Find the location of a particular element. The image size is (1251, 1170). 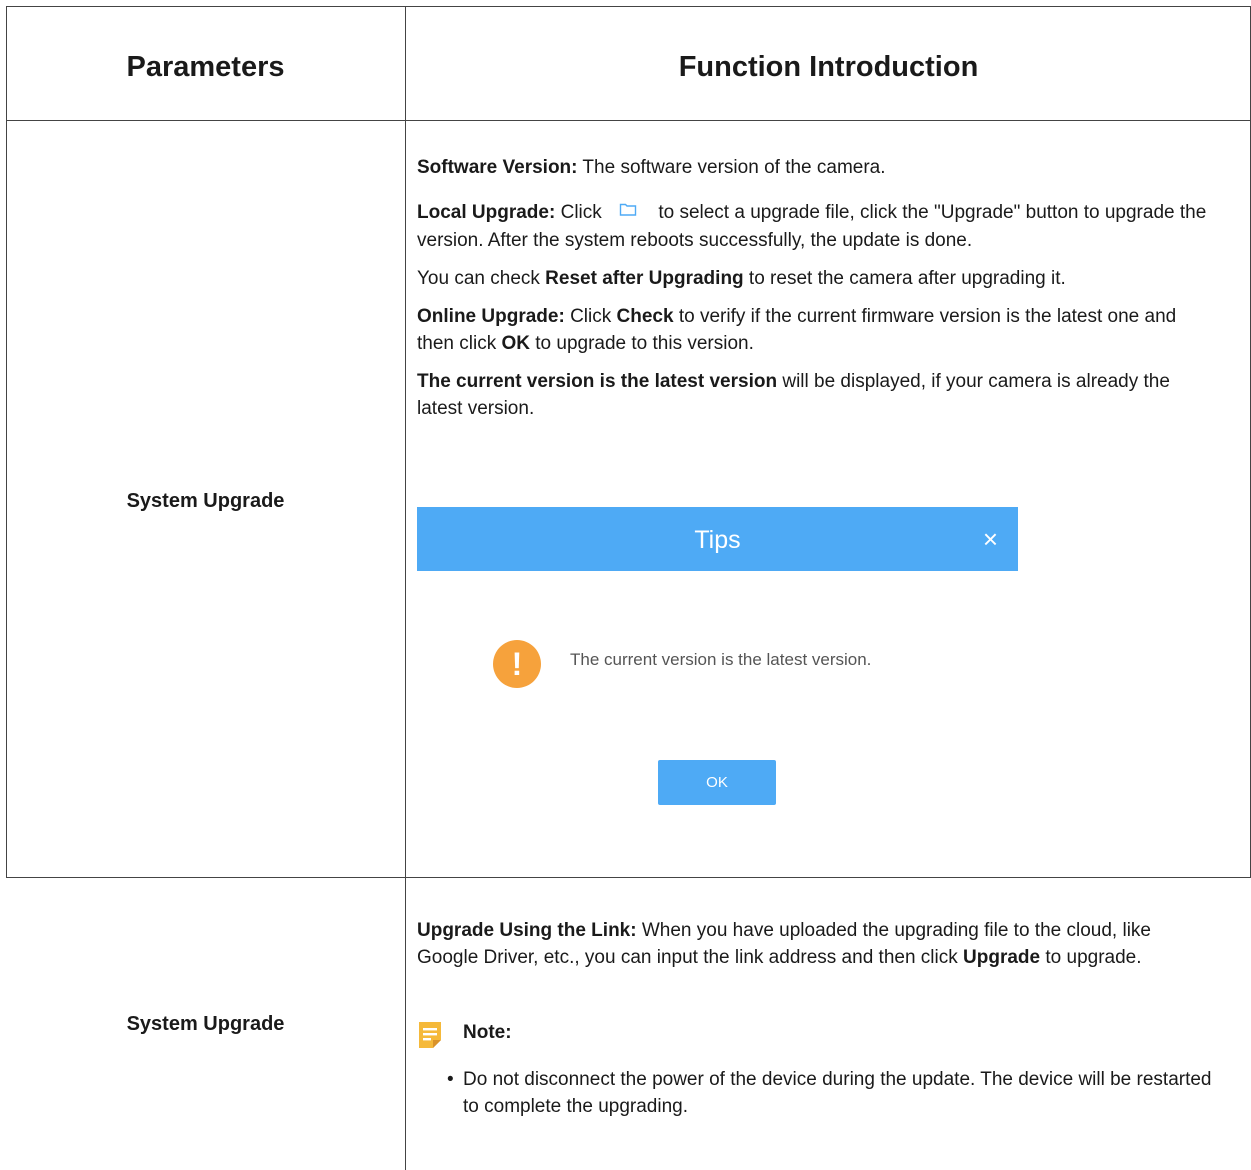

header-bottom-border is located at coordinates (628, 120).